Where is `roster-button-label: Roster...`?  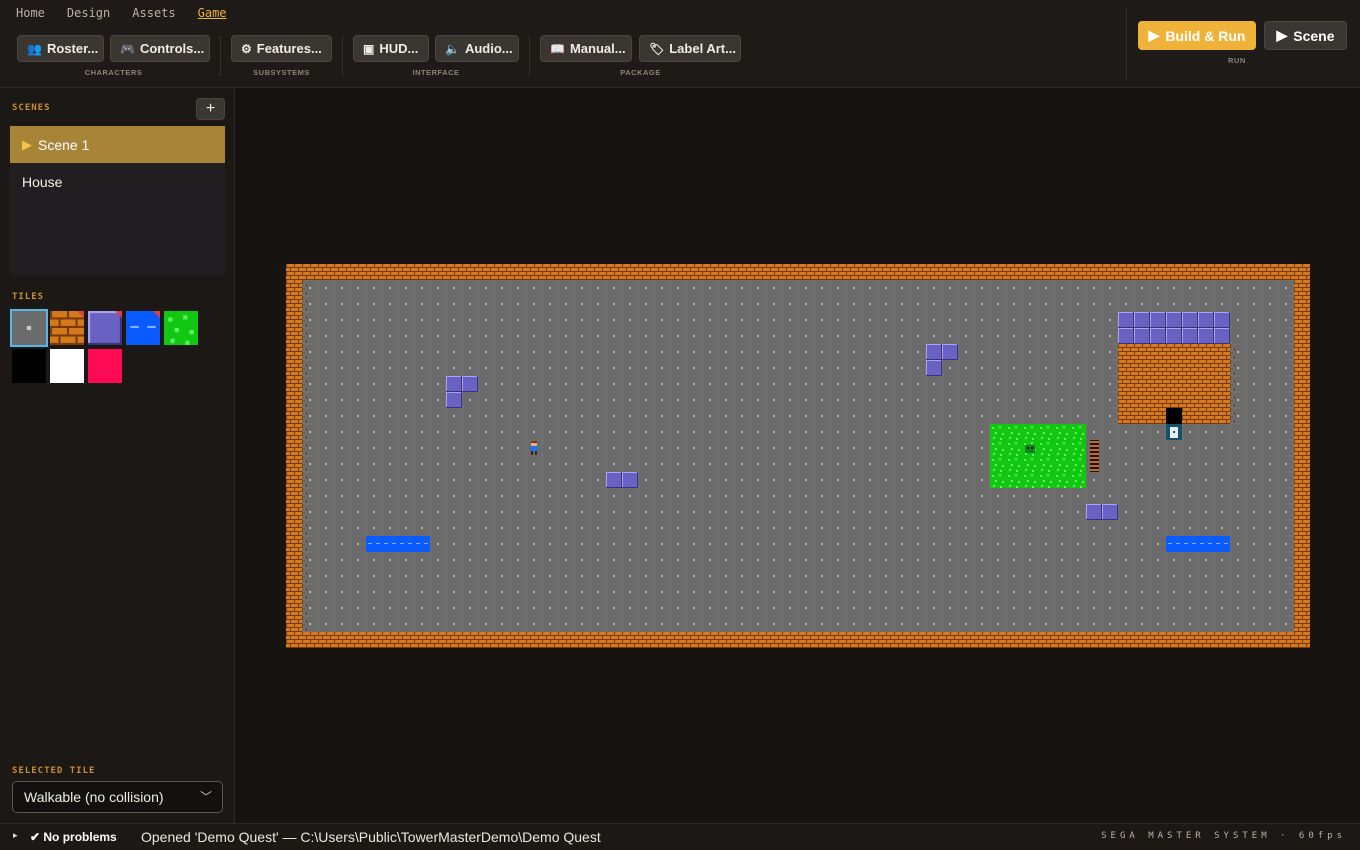 roster-button-label: Roster... is located at coordinates (72, 48).